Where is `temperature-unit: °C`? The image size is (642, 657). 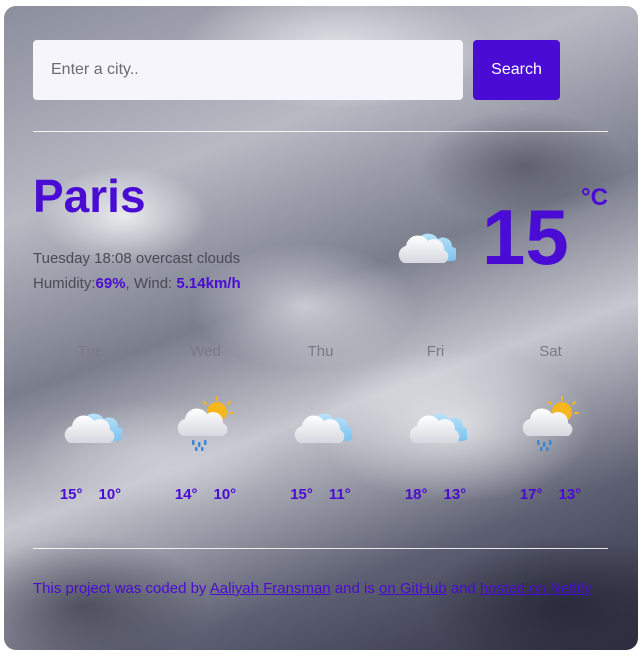 temperature-unit: °C is located at coordinates (594, 197).